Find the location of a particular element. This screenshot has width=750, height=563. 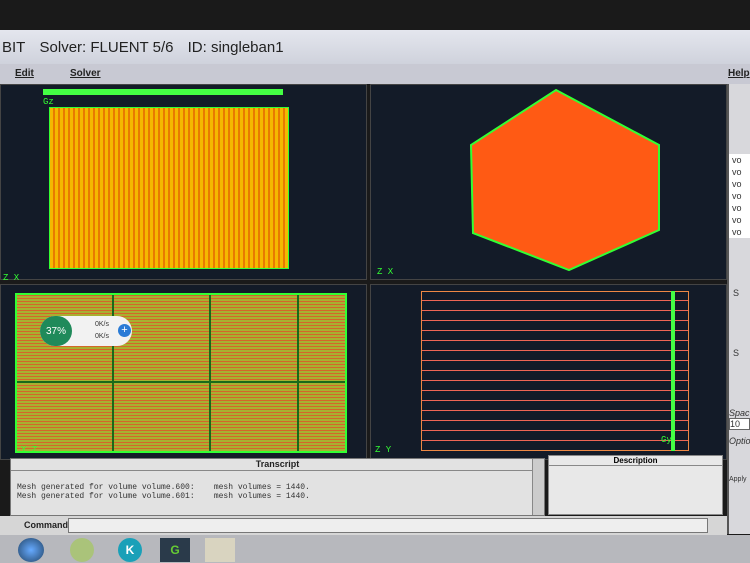

command-bar: Command: is located at coordinates (363, 526).